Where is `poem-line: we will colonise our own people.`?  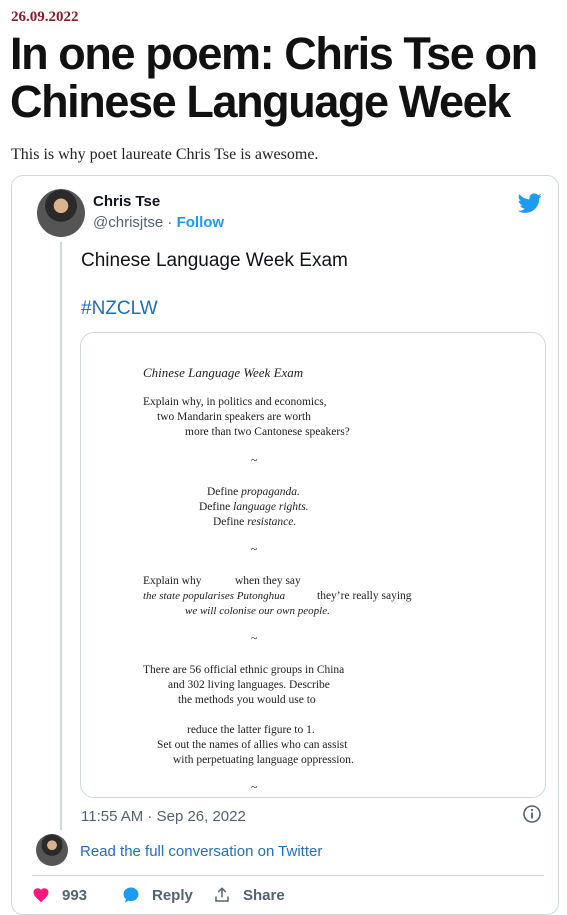
poem-line: we will colonise our own people. is located at coordinates (257, 611).